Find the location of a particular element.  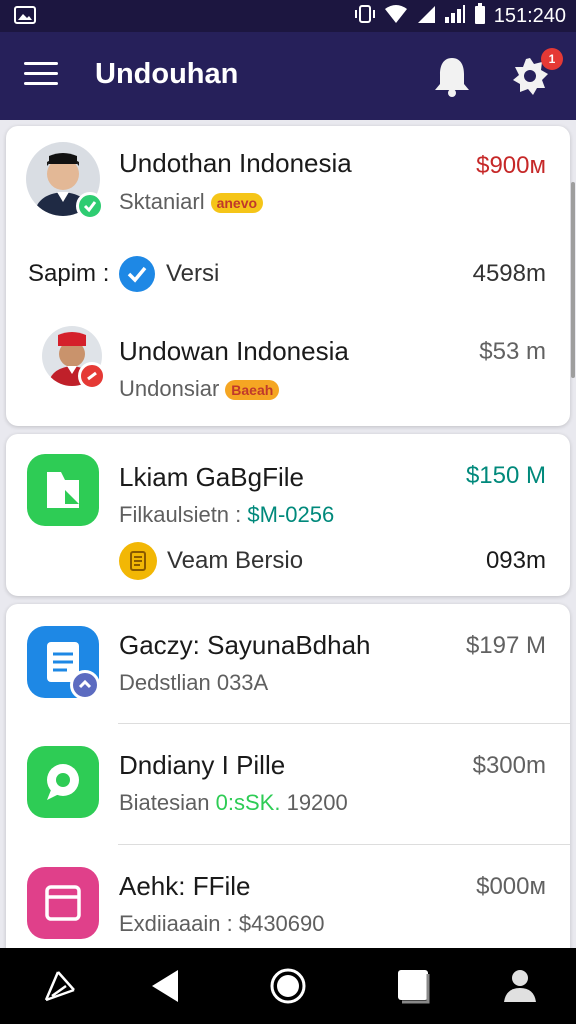

list-item: Aehk: FFile Exdiiaaain : $430690 $000м is located at coordinates (288, 897).